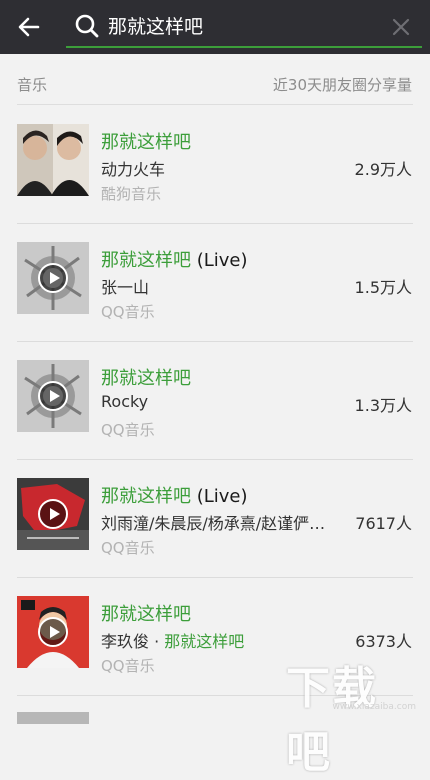 This screenshot has width=430, height=780. I want to click on share-count: 1.3万人, so click(383, 405).